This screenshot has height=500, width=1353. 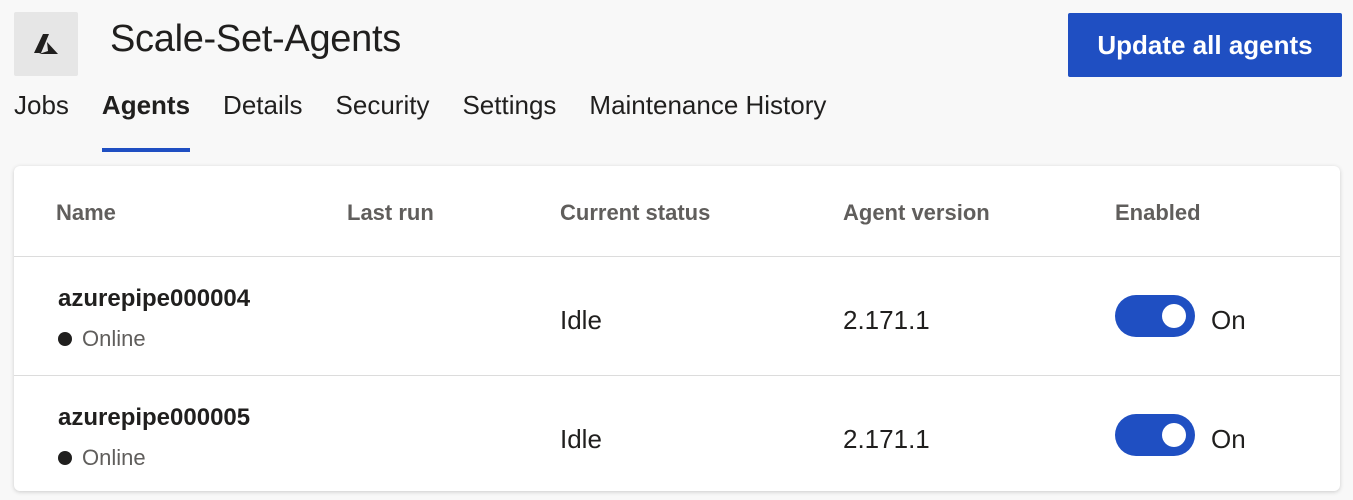 What do you see at coordinates (635, 213) in the screenshot?
I see `column-header-current-status: Current status` at bounding box center [635, 213].